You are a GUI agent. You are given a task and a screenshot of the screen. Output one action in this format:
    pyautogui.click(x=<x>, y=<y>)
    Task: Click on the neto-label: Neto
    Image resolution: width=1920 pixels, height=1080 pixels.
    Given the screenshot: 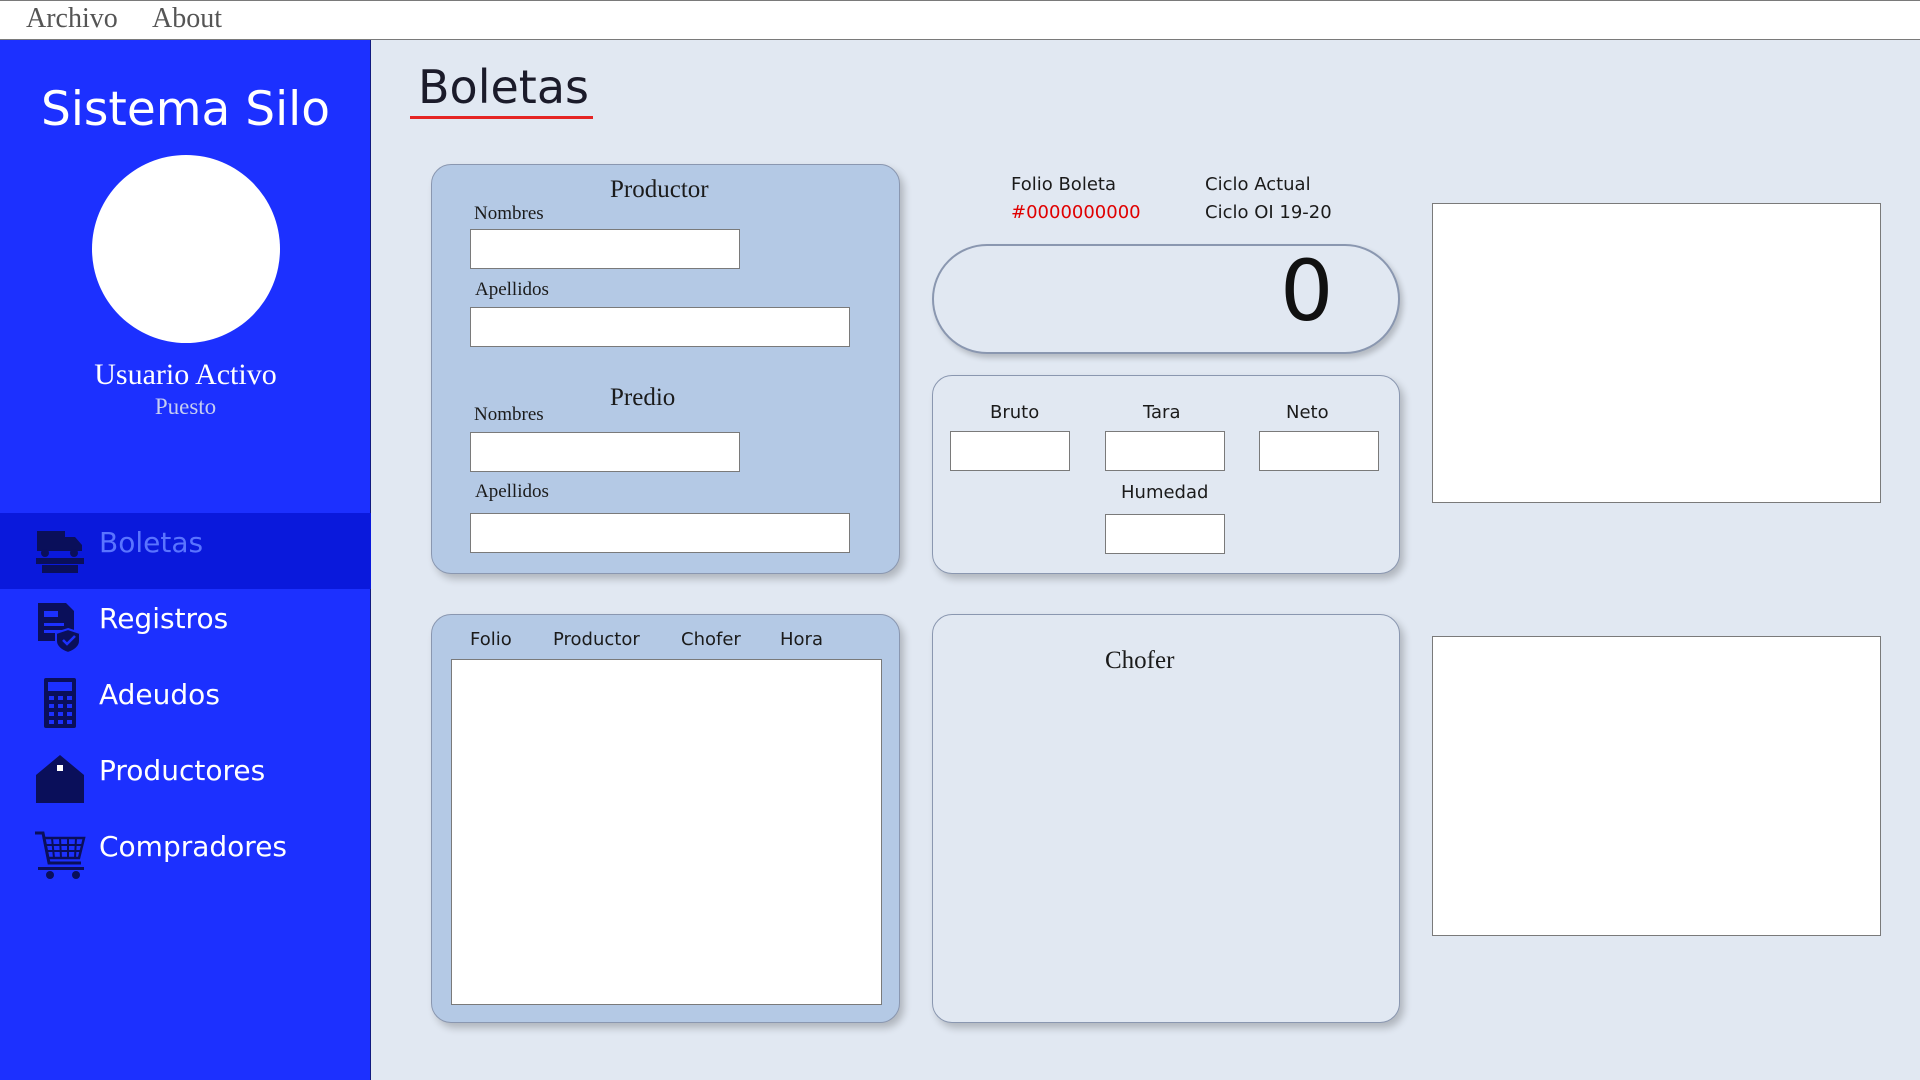 What is the action you would take?
    pyautogui.click(x=1307, y=412)
    